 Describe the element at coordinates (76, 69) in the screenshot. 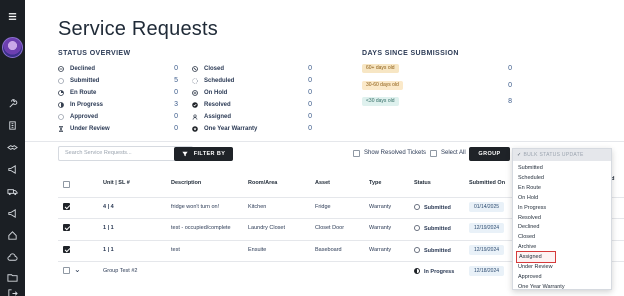

I see `status-overview-item: Declined` at that location.